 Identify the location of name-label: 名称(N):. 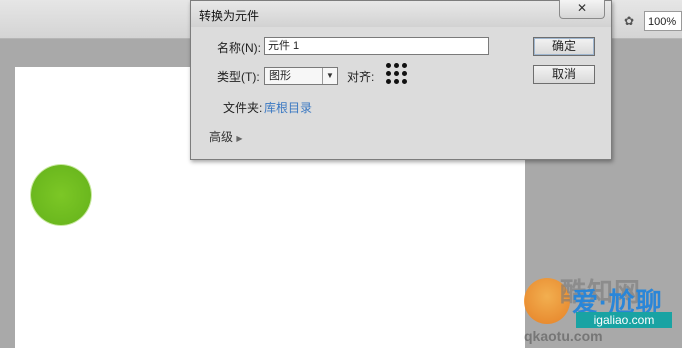
(239, 48).